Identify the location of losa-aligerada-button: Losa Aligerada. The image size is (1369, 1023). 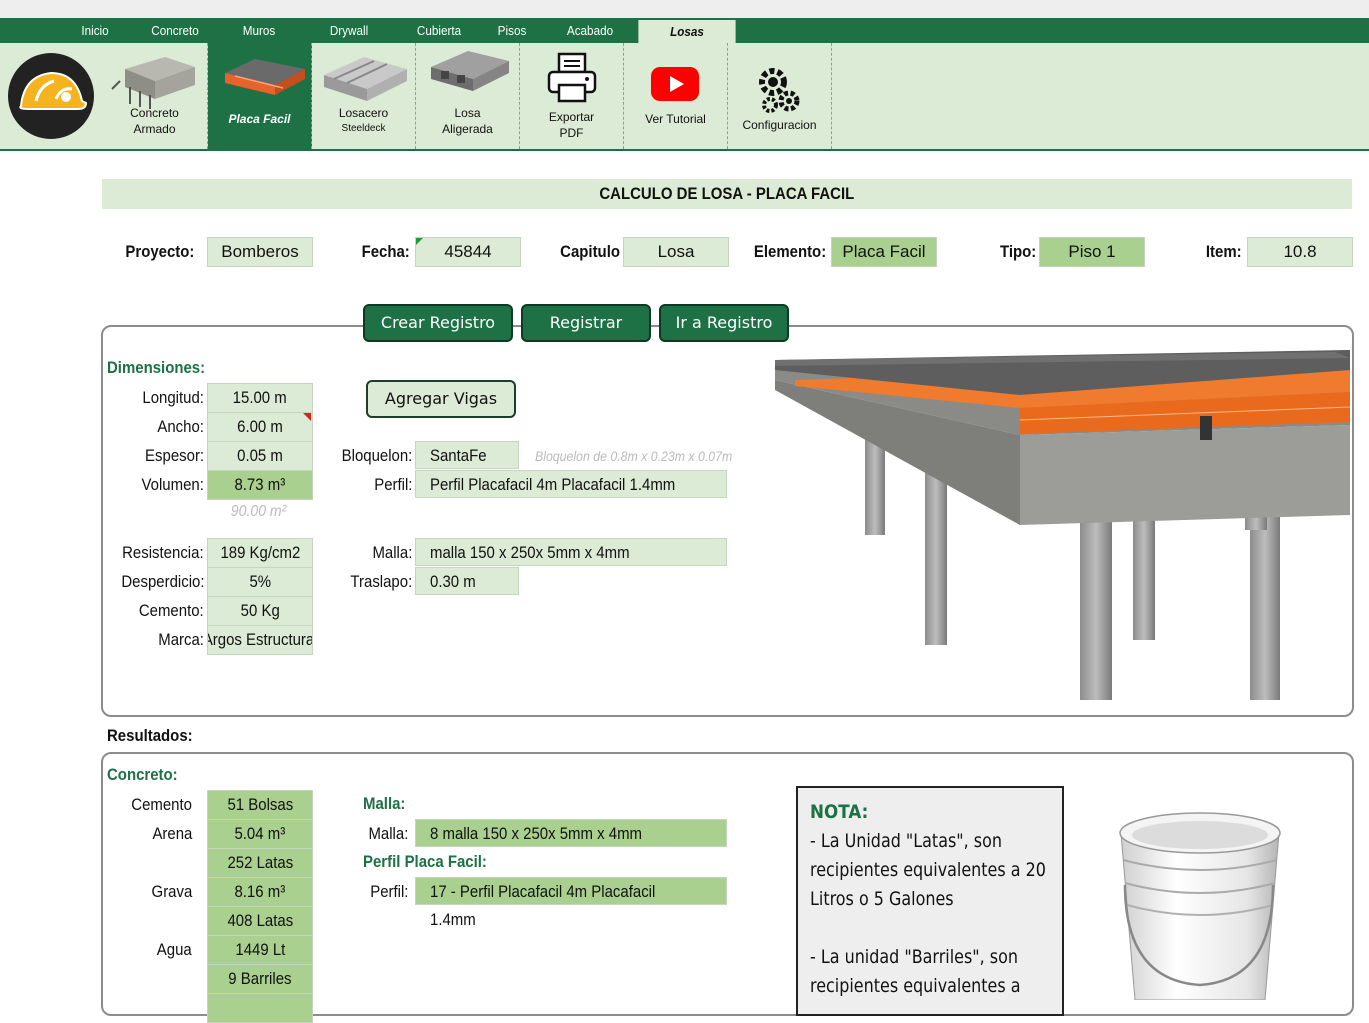
(468, 96).